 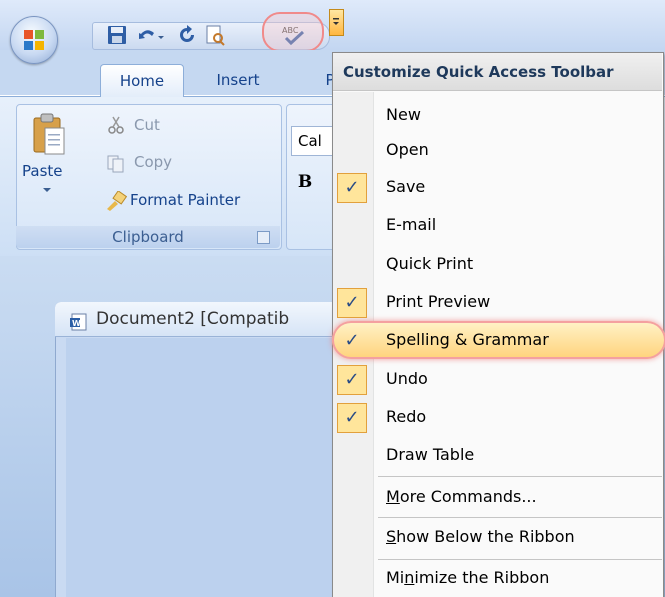 What do you see at coordinates (497, 302) in the screenshot?
I see `menu-item-print-preview: ✓ Print Preview` at bounding box center [497, 302].